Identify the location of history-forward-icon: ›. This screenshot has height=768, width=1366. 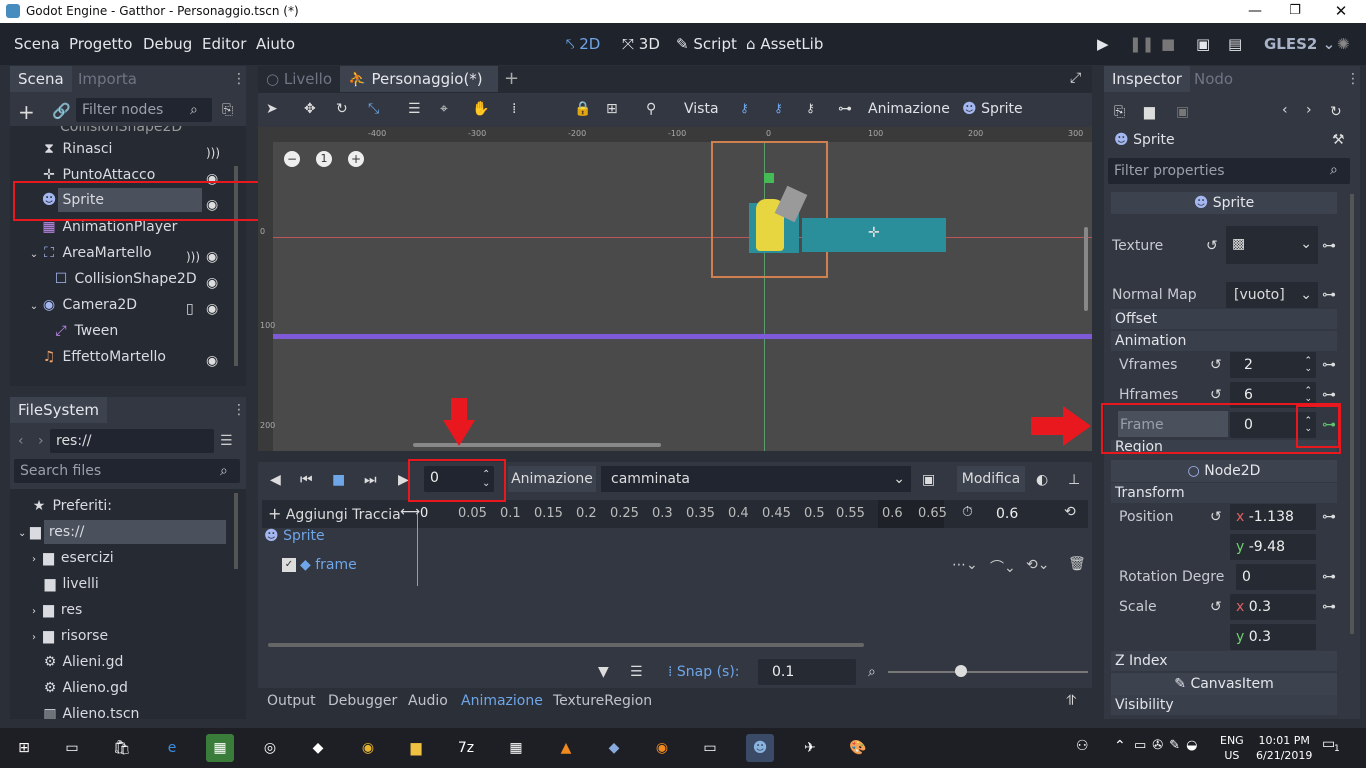
(1309, 110).